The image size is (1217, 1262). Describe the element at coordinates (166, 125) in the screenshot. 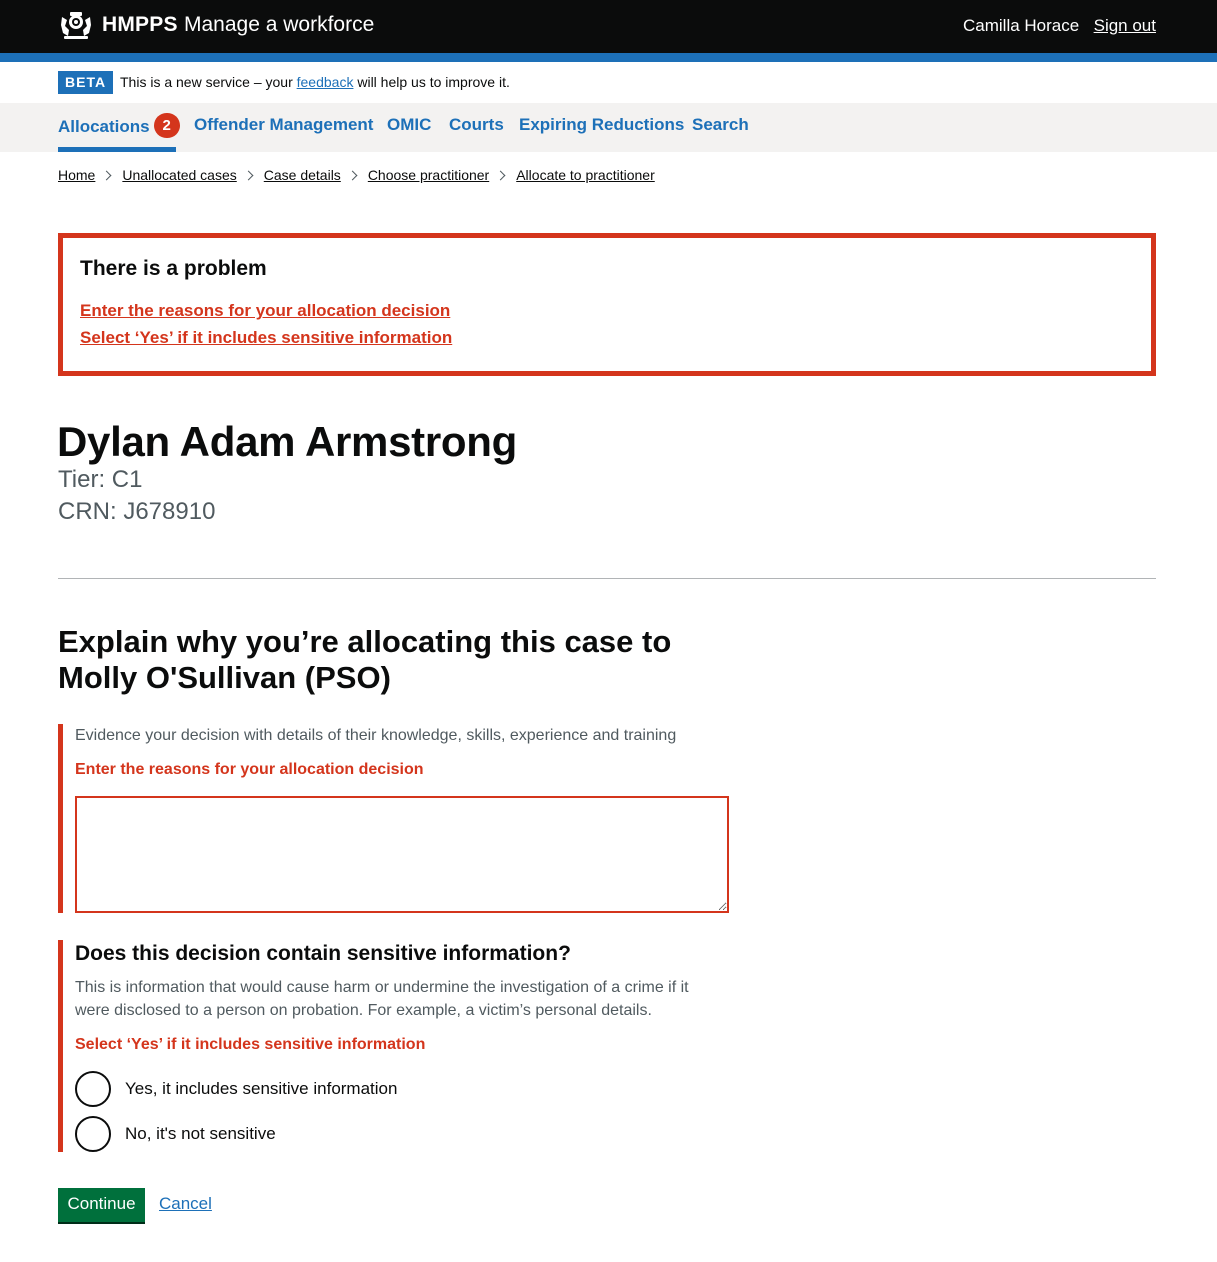

I see `allocations-count-badge: 2` at that location.